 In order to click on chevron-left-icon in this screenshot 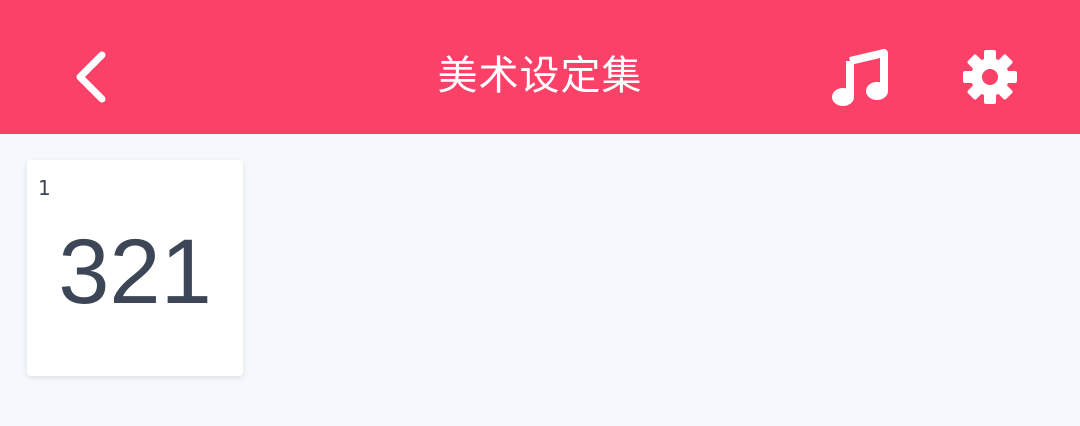, I will do `click(91, 77)`.